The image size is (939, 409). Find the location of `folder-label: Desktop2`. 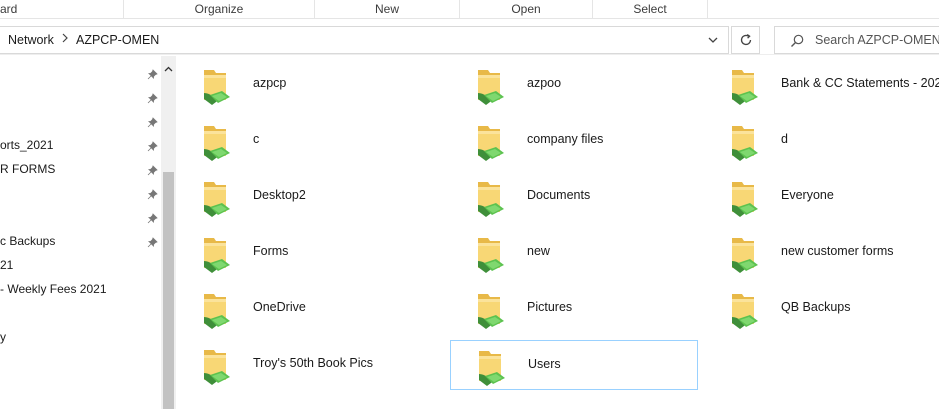

folder-label: Desktop2 is located at coordinates (279, 195).